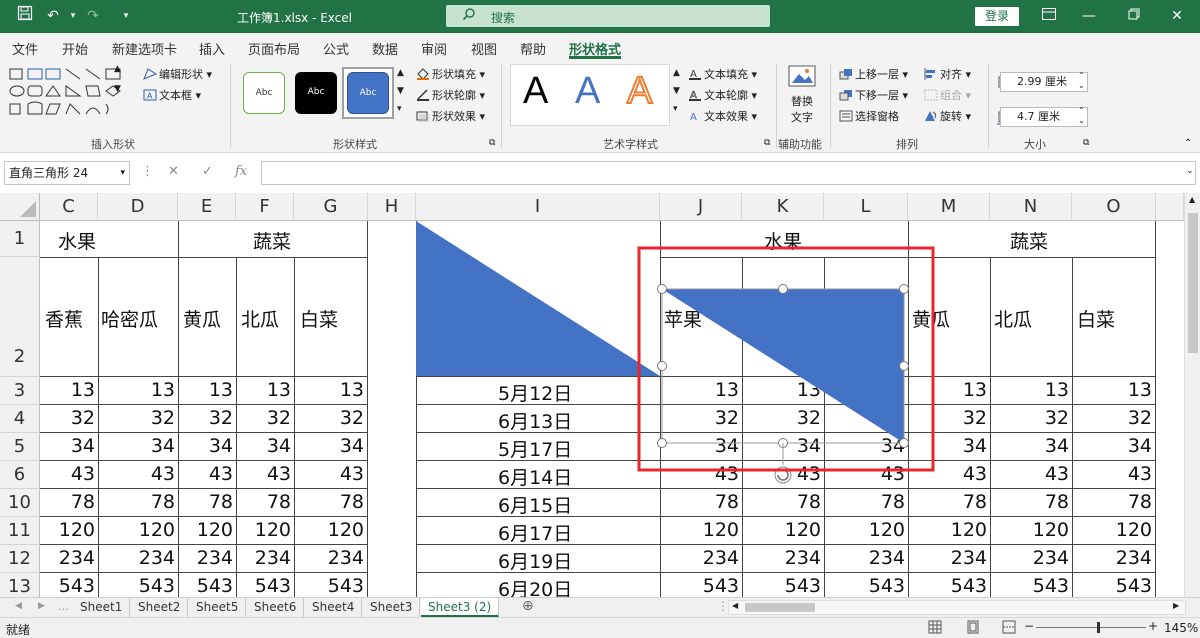  I want to click on cancel-icon: ✕, so click(173, 171).